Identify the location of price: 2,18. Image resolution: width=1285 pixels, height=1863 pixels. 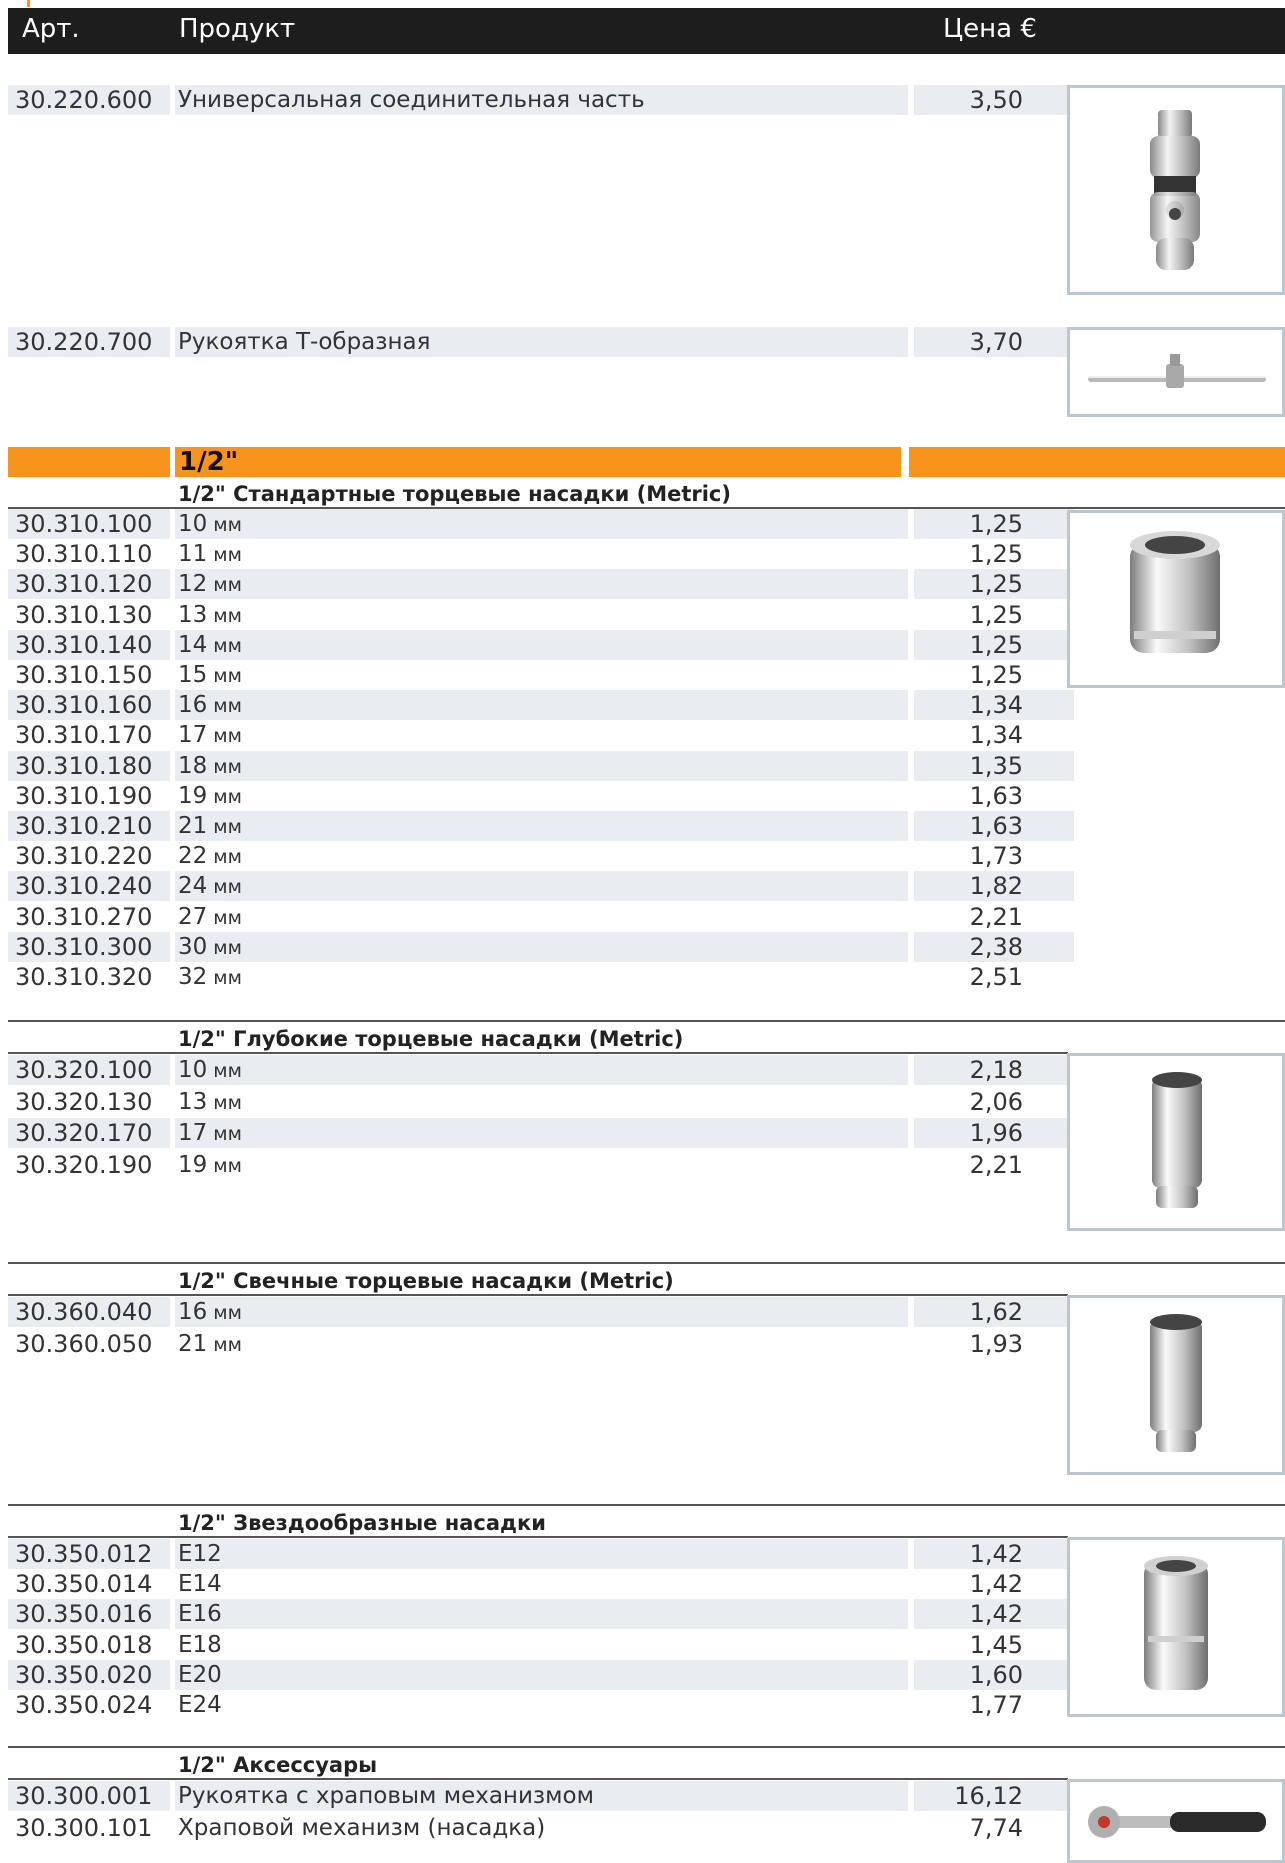
(996, 1070).